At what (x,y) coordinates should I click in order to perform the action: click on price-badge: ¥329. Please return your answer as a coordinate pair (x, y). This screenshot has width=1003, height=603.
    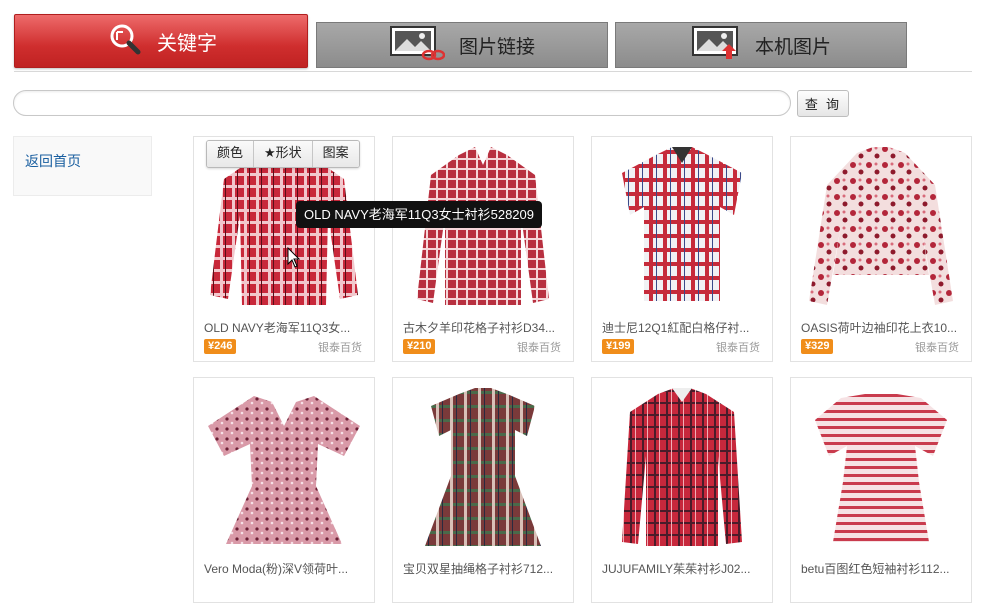
    Looking at the image, I should click on (817, 346).